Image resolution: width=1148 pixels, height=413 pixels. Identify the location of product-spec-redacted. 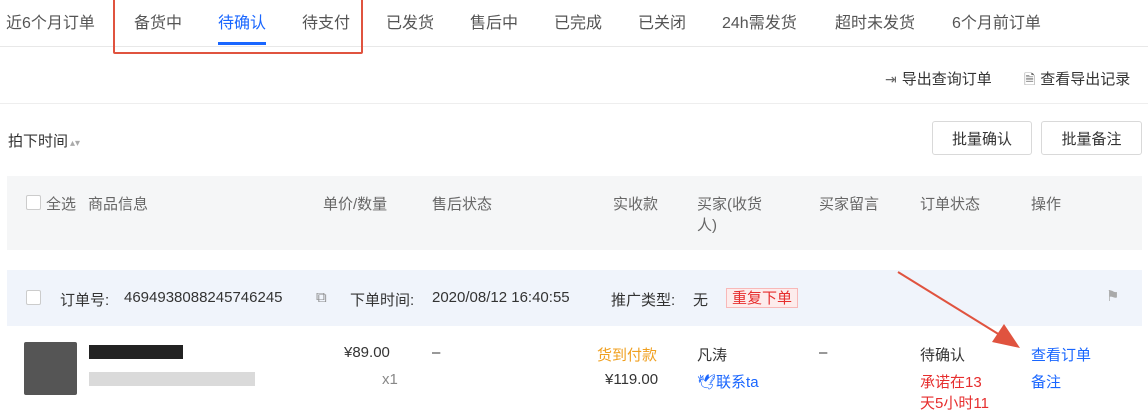
(172, 379).